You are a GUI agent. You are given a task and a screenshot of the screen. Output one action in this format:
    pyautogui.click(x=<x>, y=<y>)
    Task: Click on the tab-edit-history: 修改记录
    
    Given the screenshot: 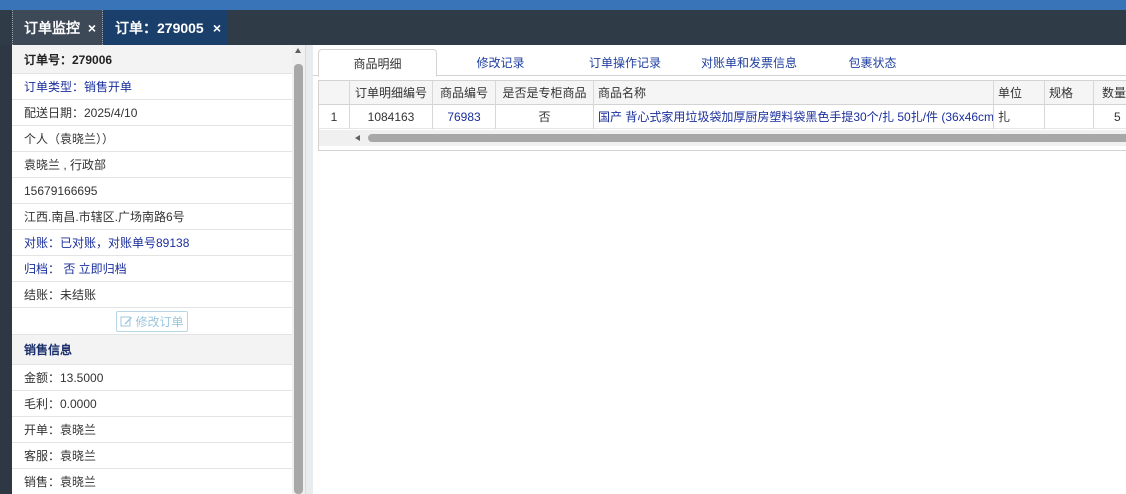 What is the action you would take?
    pyautogui.click(x=500, y=62)
    